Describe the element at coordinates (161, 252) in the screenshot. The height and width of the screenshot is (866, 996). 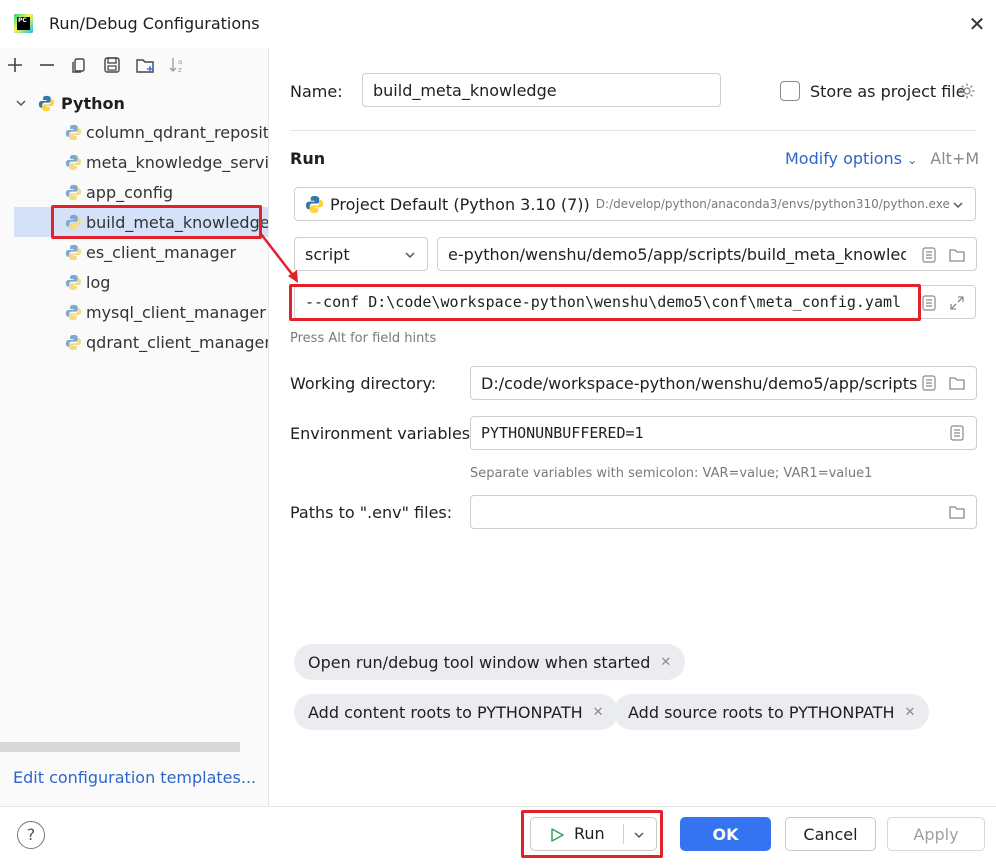
I see `tree-item-label: es_client_manager` at that location.